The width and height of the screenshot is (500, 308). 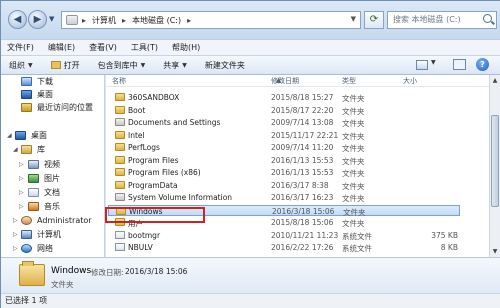 What do you see at coordinates (482, 64) in the screenshot?
I see `help-icon: ?` at bounding box center [482, 64].